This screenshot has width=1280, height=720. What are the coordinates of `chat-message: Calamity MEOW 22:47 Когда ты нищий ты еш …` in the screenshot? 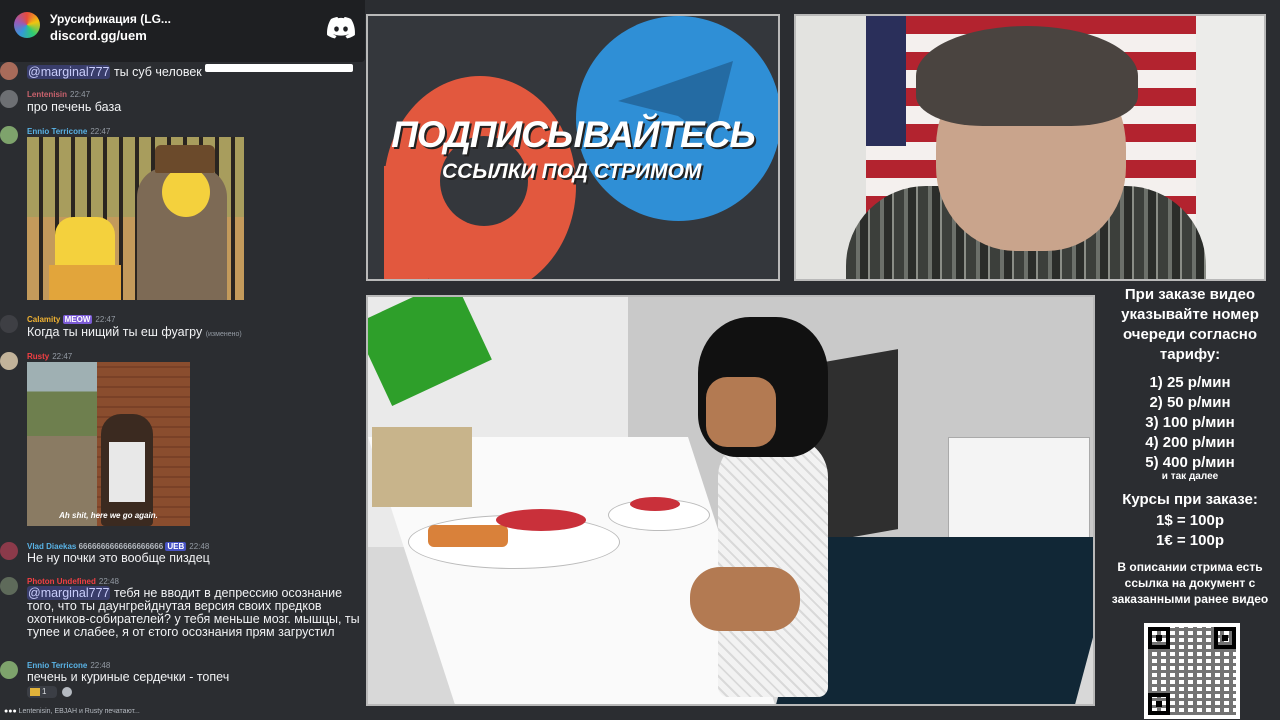 It's located at (182, 328).